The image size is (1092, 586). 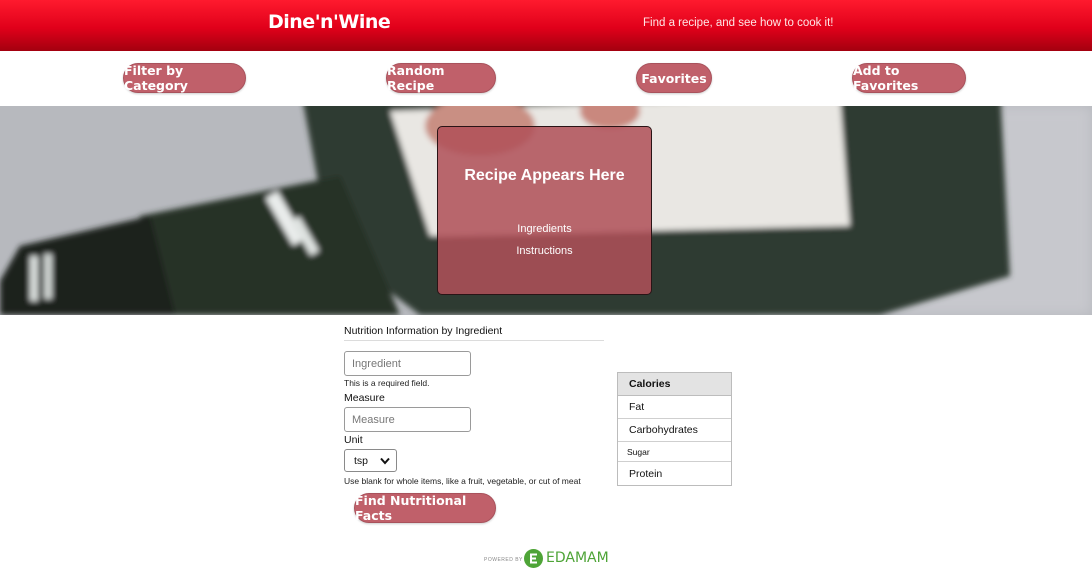 What do you see at coordinates (503, 560) in the screenshot?
I see `powered-by-label: POWERED BY` at bounding box center [503, 560].